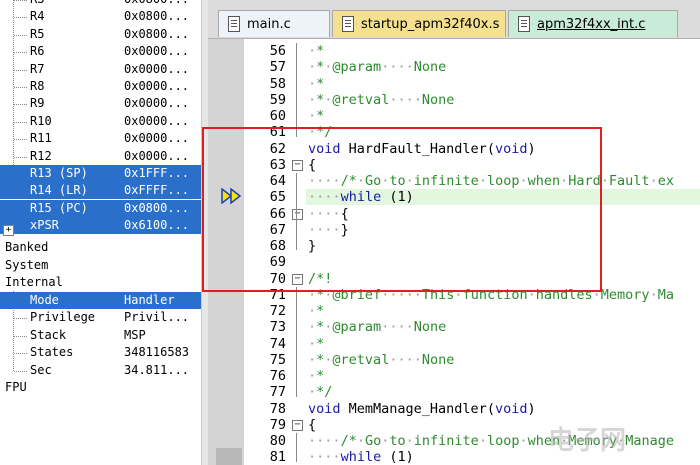 This screenshot has height=465, width=700. Describe the element at coordinates (100, 335) in the screenshot. I see `internal-row: Stack MSP` at that location.